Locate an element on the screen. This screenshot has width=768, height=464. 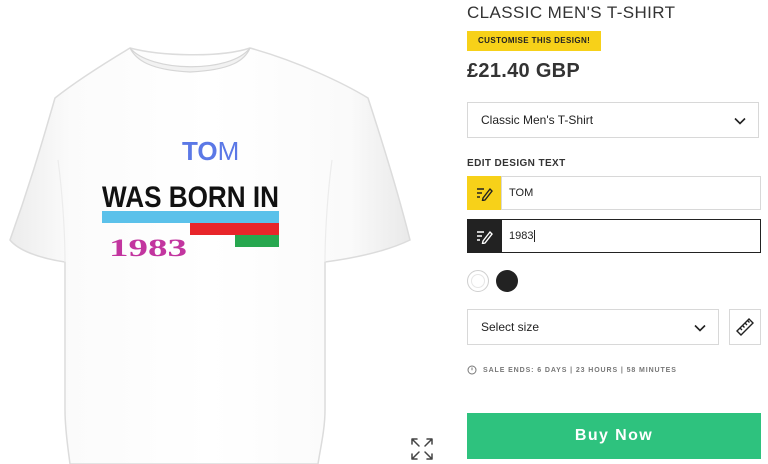
size-guide-button is located at coordinates (745, 327).